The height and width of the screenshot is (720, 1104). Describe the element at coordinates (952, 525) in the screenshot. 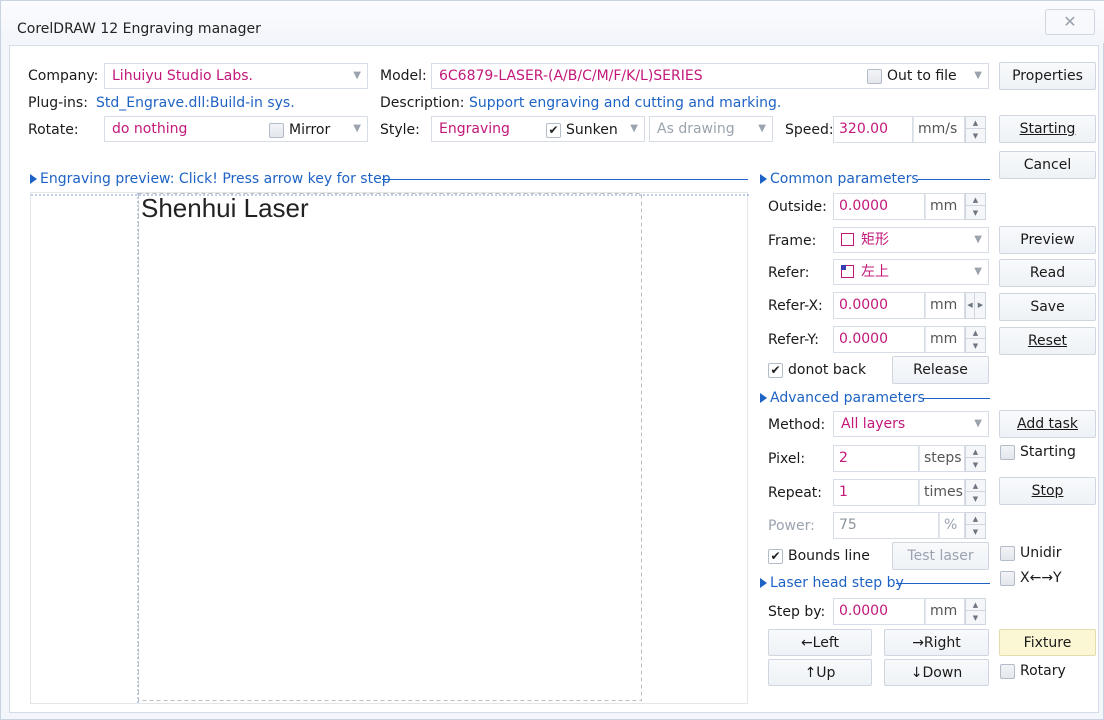

I see `power-unit: %` at that location.